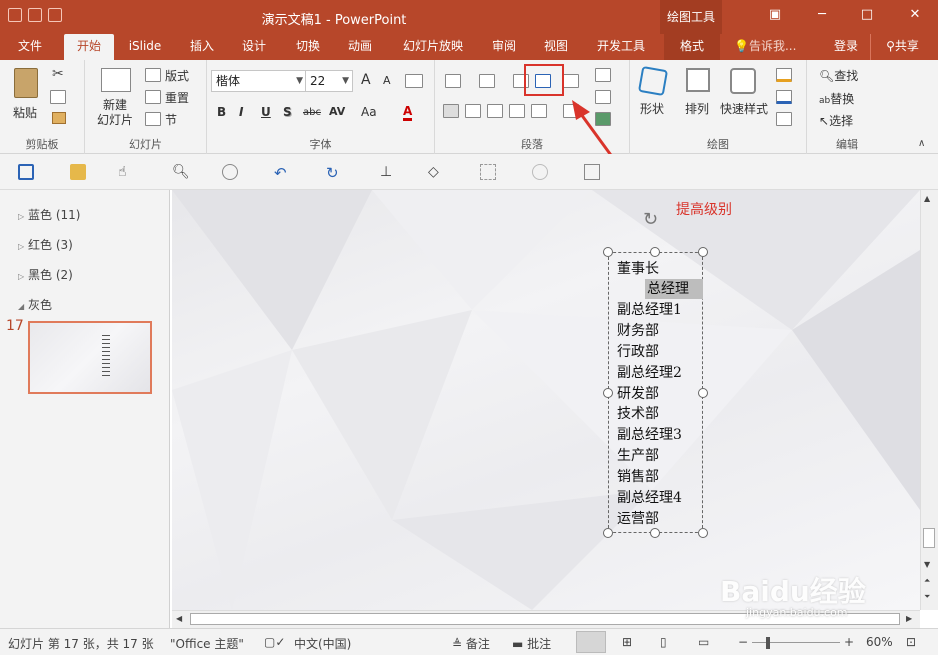 This screenshot has width=938, height=655. Describe the element at coordinates (504, 47) in the screenshot. I see `tab-review: 审阅` at that location.